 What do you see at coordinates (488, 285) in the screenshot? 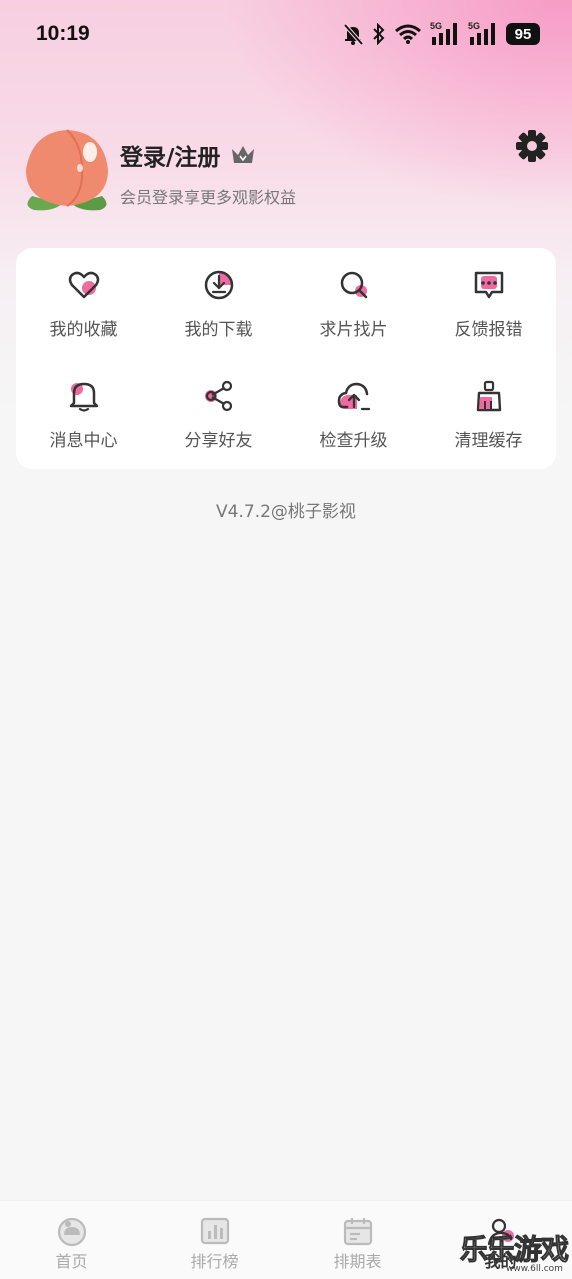
I see `feedback-icon` at bounding box center [488, 285].